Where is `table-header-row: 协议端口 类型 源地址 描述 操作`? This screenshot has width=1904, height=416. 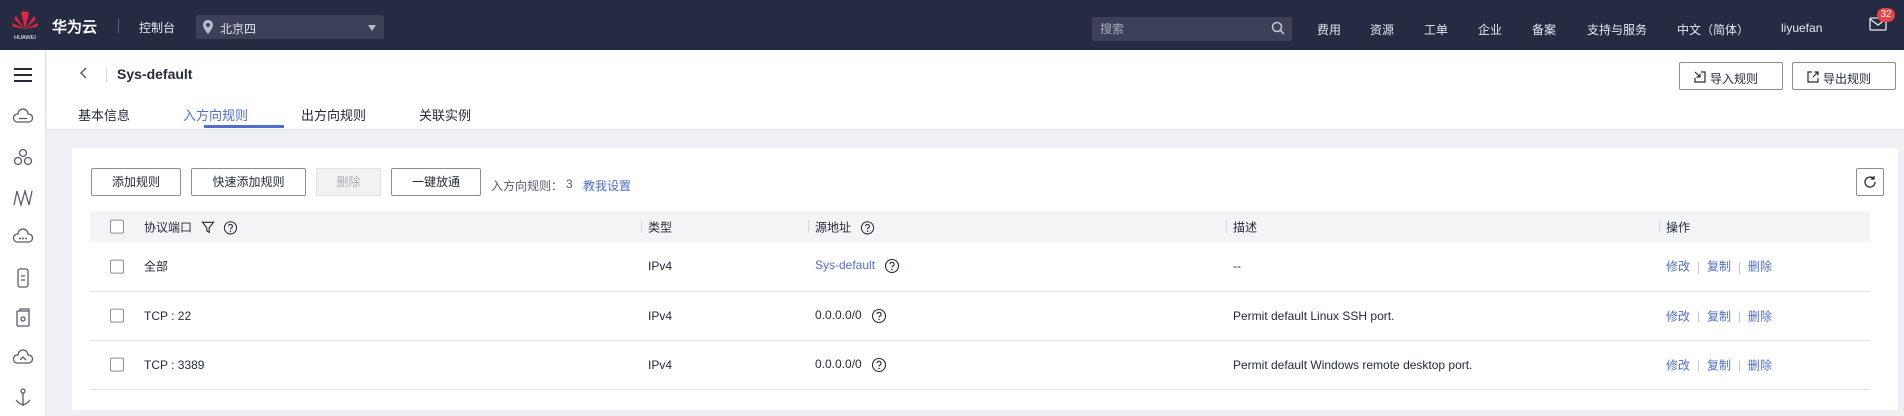 table-header-row: 协议端口 类型 源地址 描述 操作 is located at coordinates (980, 226).